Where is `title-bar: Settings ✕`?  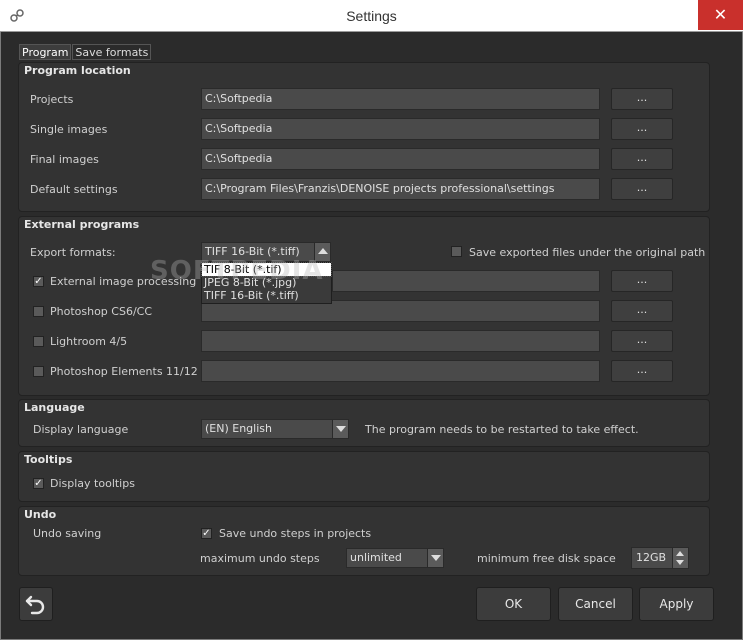
title-bar: Settings ✕ is located at coordinates (371, 16).